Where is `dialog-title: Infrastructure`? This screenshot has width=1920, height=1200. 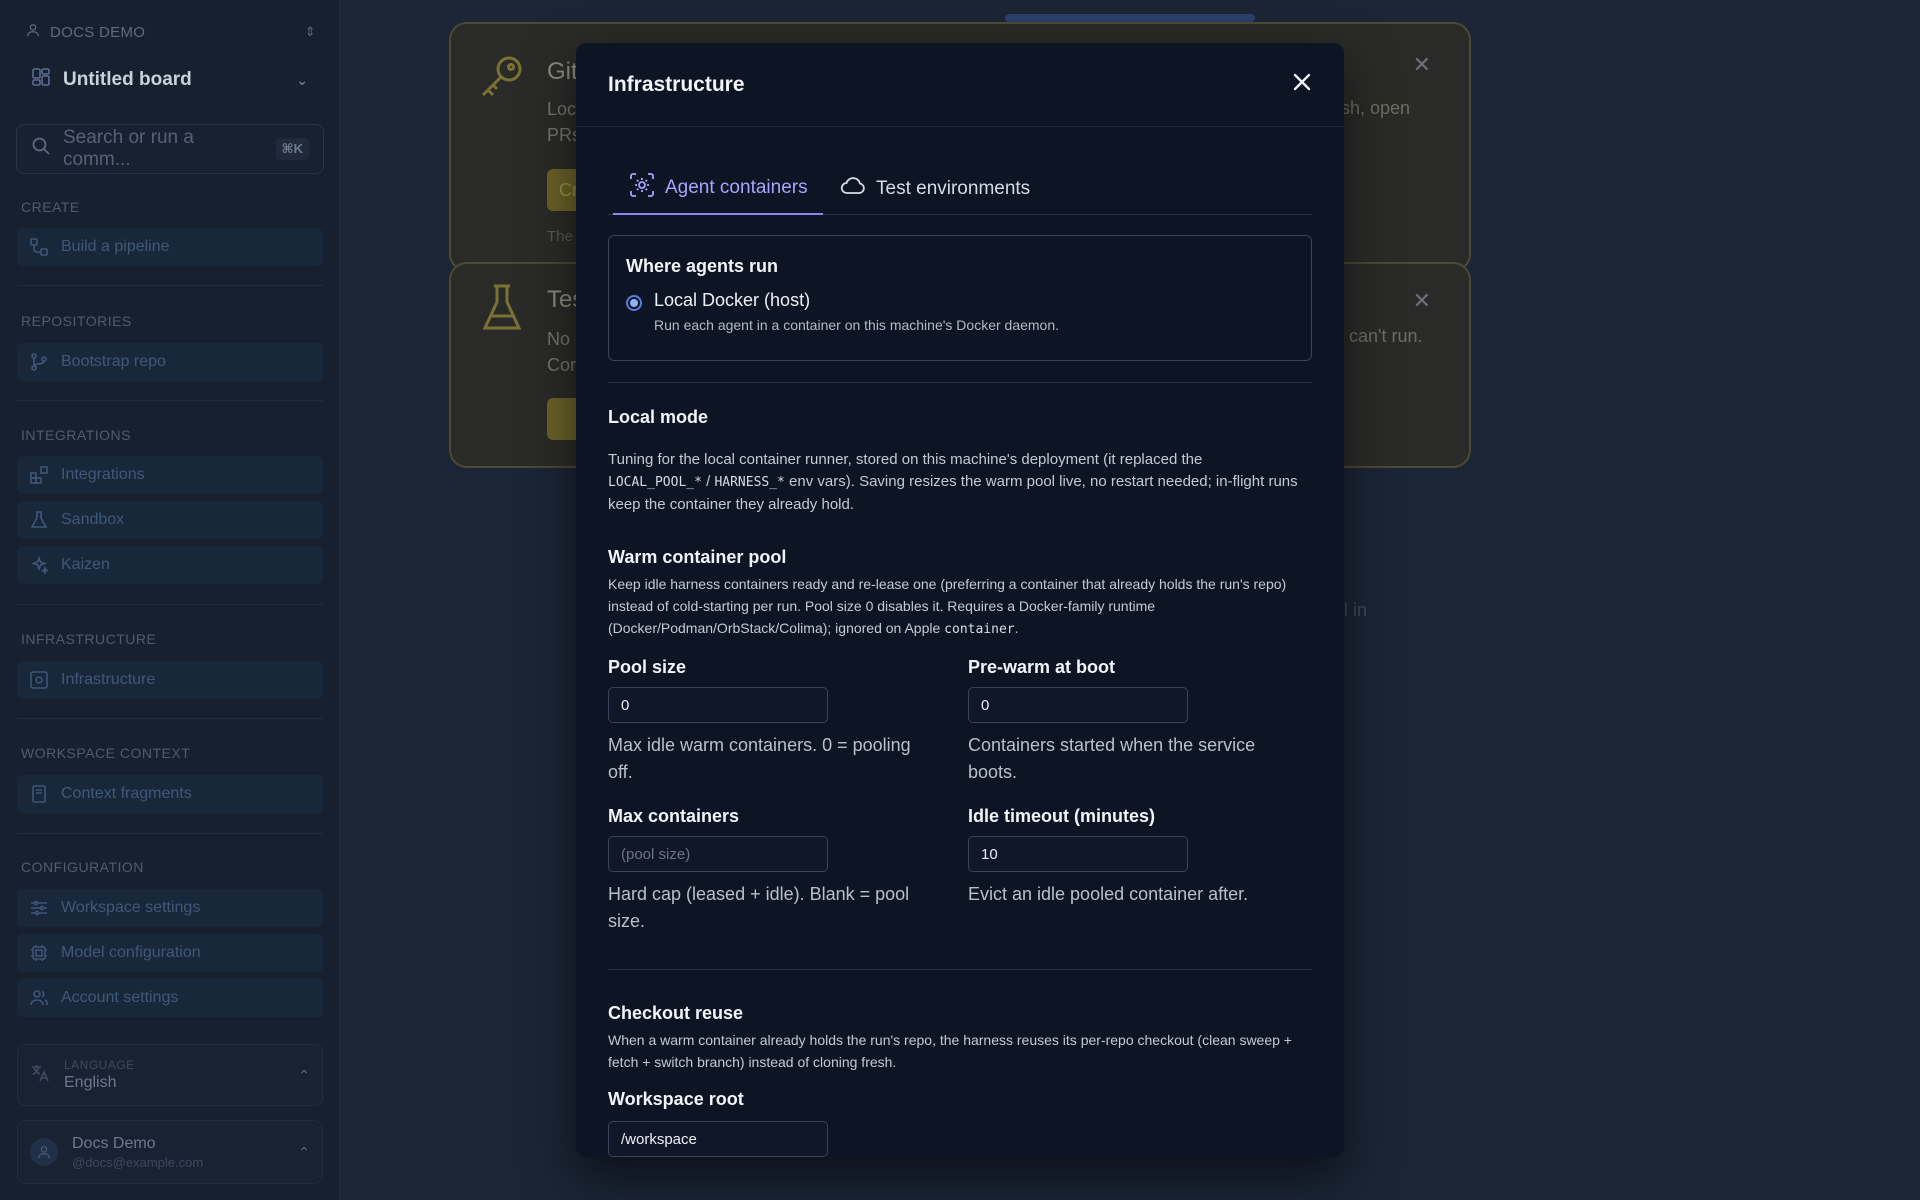 dialog-title: Infrastructure is located at coordinates (676, 84).